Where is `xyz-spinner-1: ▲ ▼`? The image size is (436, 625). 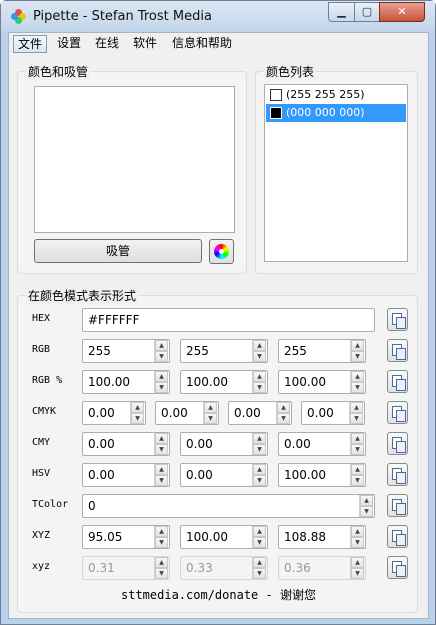
xyz-spinner-1: ▲ ▼ is located at coordinates (161, 537).